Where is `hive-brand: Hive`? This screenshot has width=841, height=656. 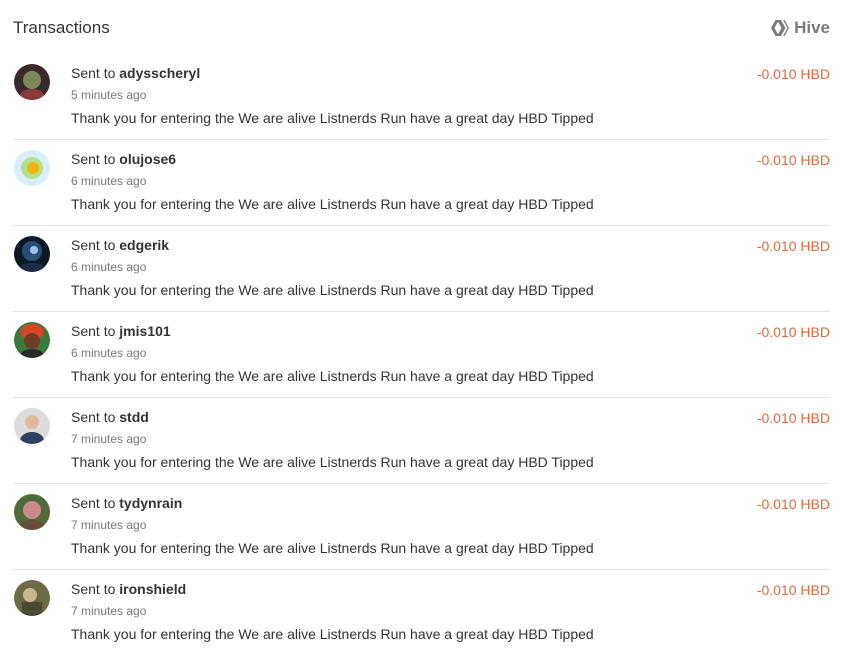 hive-brand: Hive is located at coordinates (800, 28).